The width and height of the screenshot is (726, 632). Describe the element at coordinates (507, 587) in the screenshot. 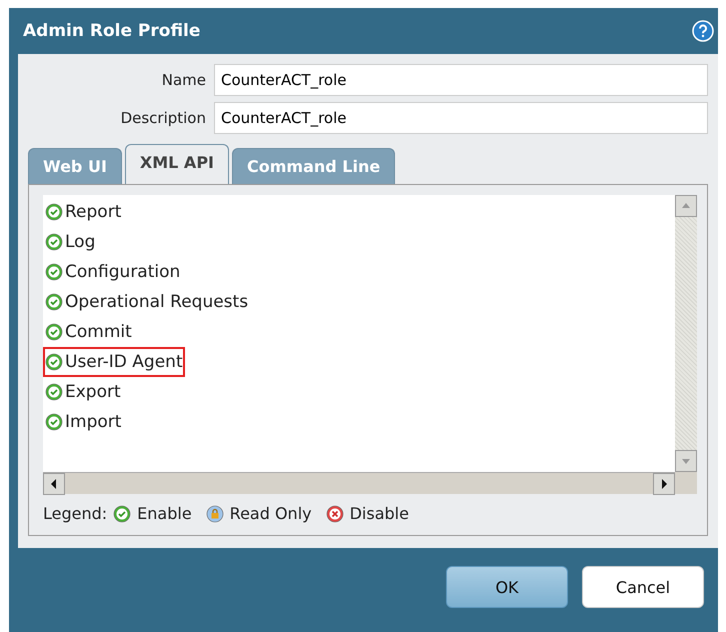

I see `ok-button: OK` at that location.